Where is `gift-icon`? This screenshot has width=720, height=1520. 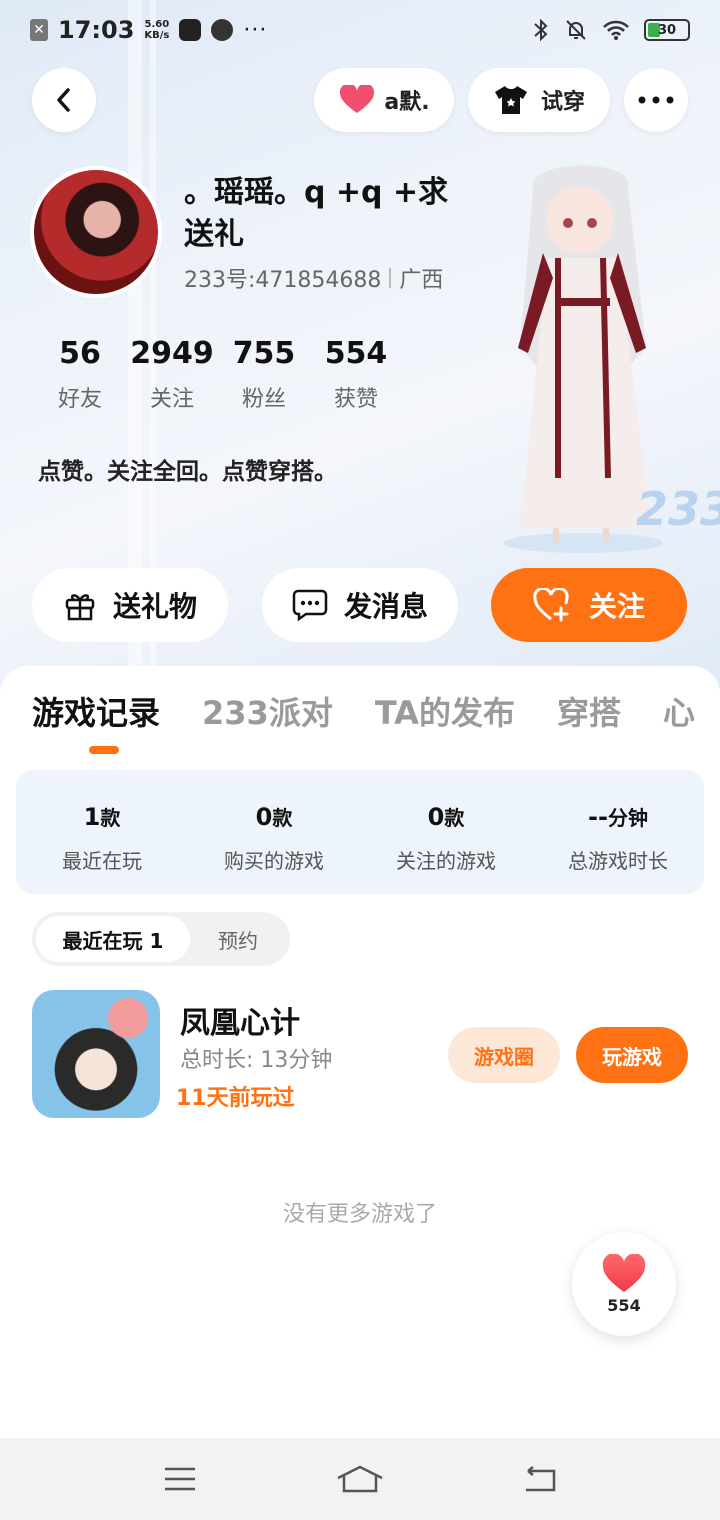 gift-icon is located at coordinates (80, 607).